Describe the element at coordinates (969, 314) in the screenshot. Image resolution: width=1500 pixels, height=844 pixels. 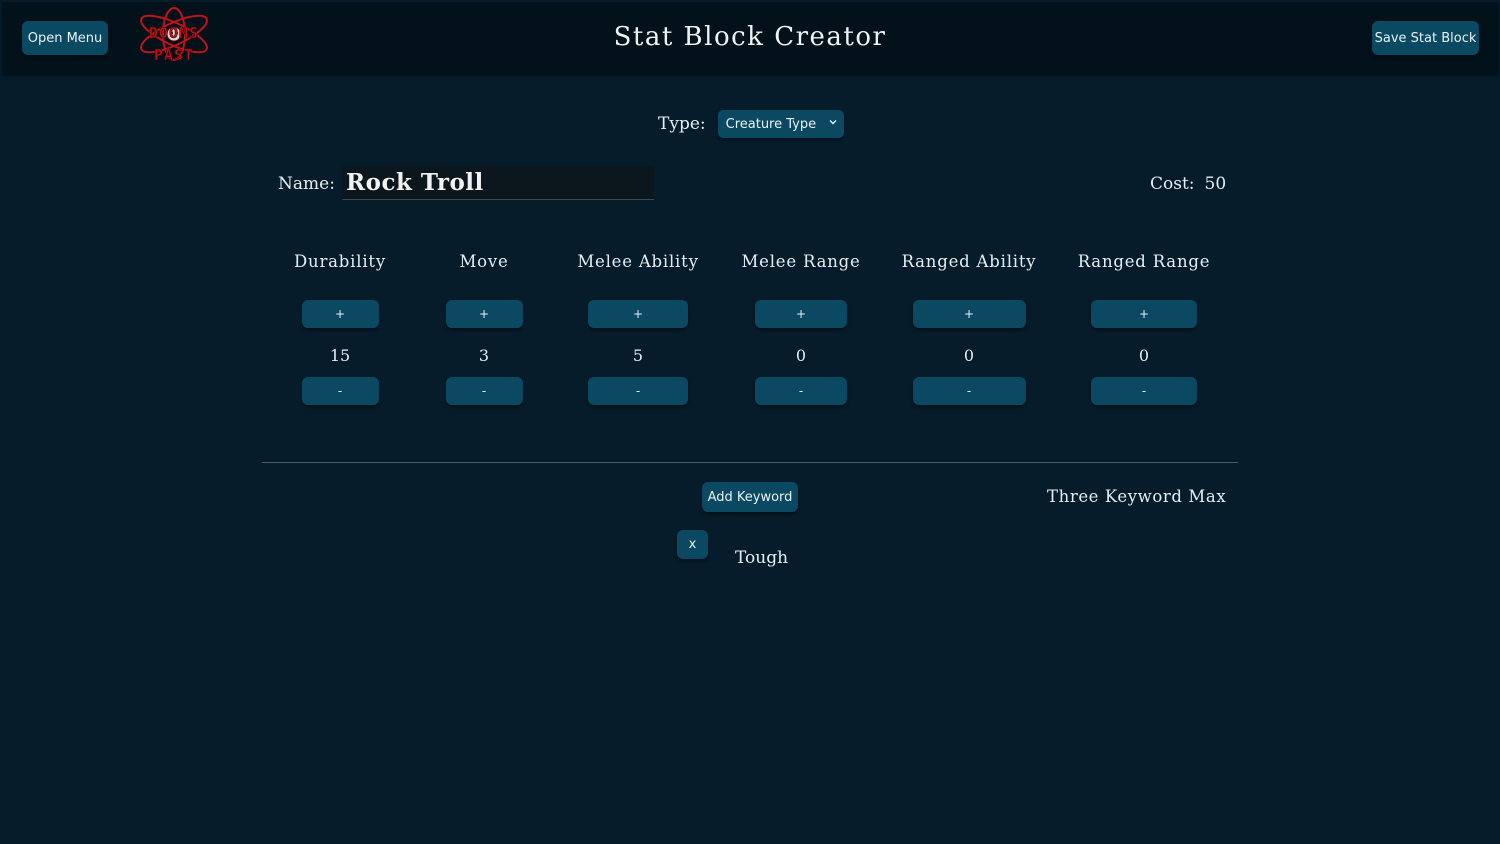
I see `ranged-ability-increase-button: +` at that location.